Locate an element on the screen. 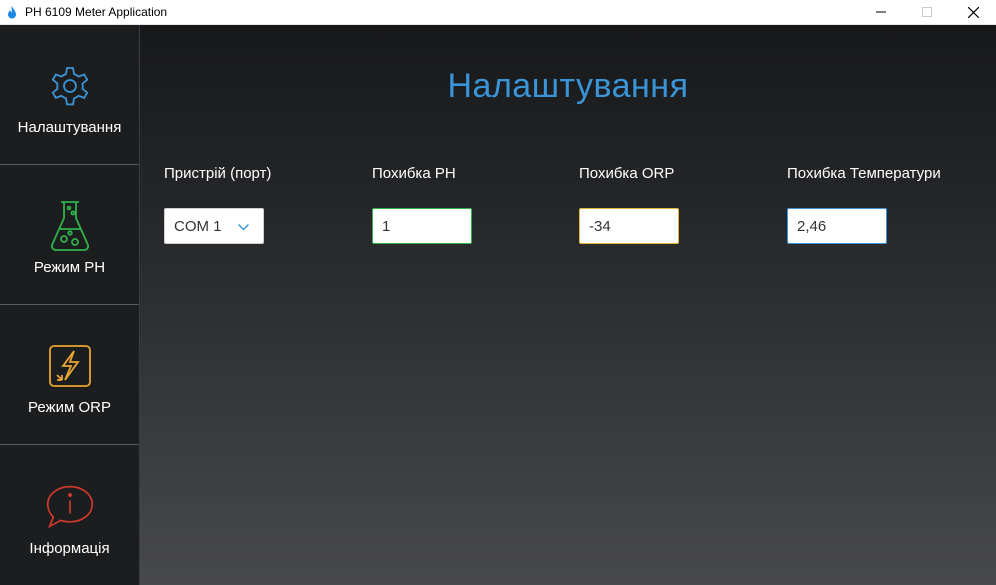 This screenshot has width=996, height=585. sidebar-item-ph-mode: Режим PH is located at coordinates (69, 235).